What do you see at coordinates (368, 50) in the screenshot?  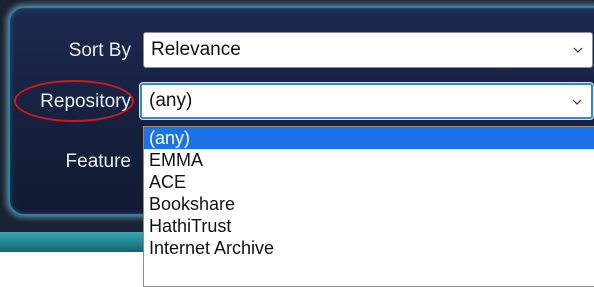 I see `sort-by-select: Relevance` at bounding box center [368, 50].